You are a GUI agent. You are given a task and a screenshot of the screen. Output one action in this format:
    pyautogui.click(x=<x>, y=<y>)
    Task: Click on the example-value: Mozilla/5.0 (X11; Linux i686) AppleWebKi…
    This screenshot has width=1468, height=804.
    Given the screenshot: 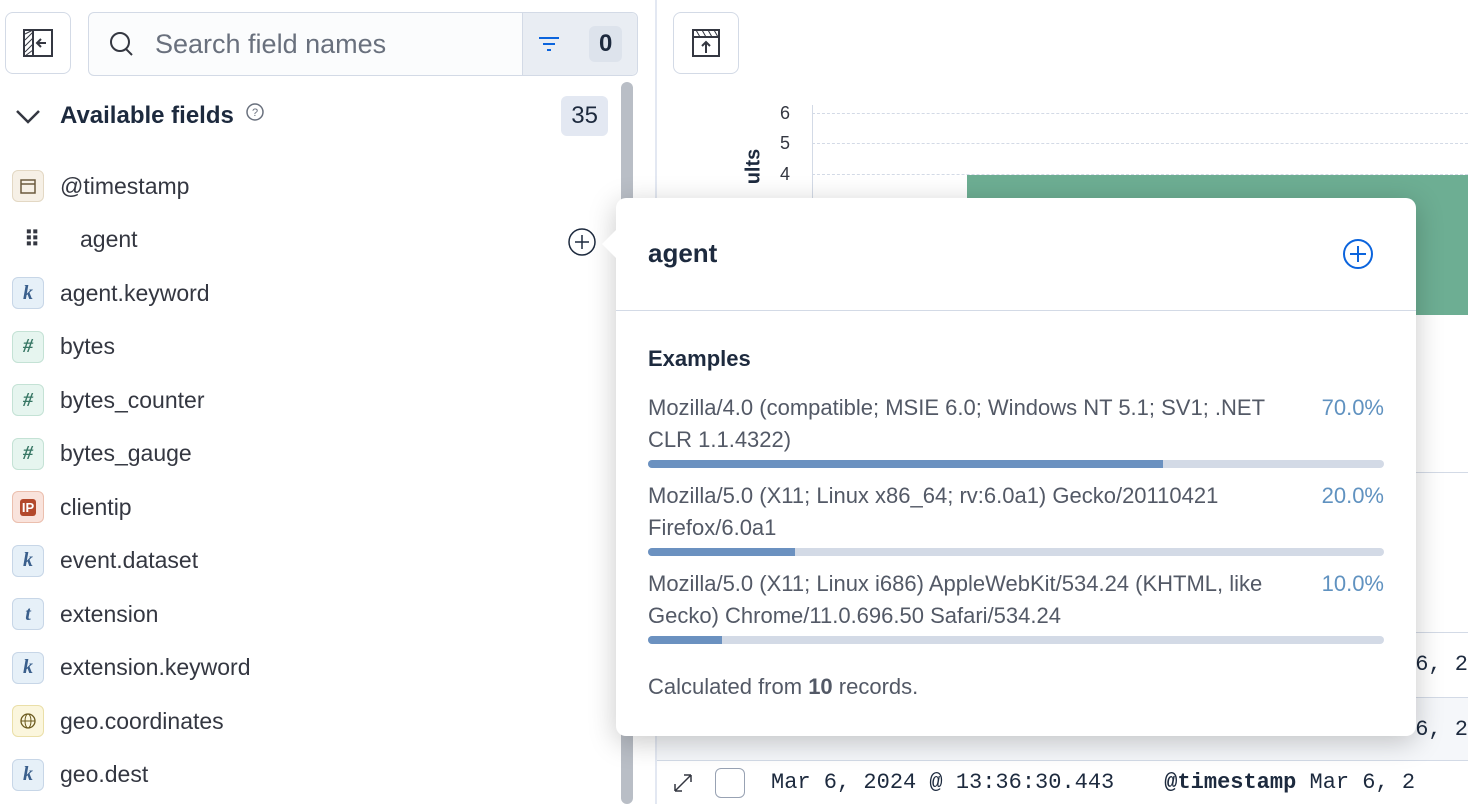 What is the action you would take?
    pyautogui.click(x=1016, y=606)
    